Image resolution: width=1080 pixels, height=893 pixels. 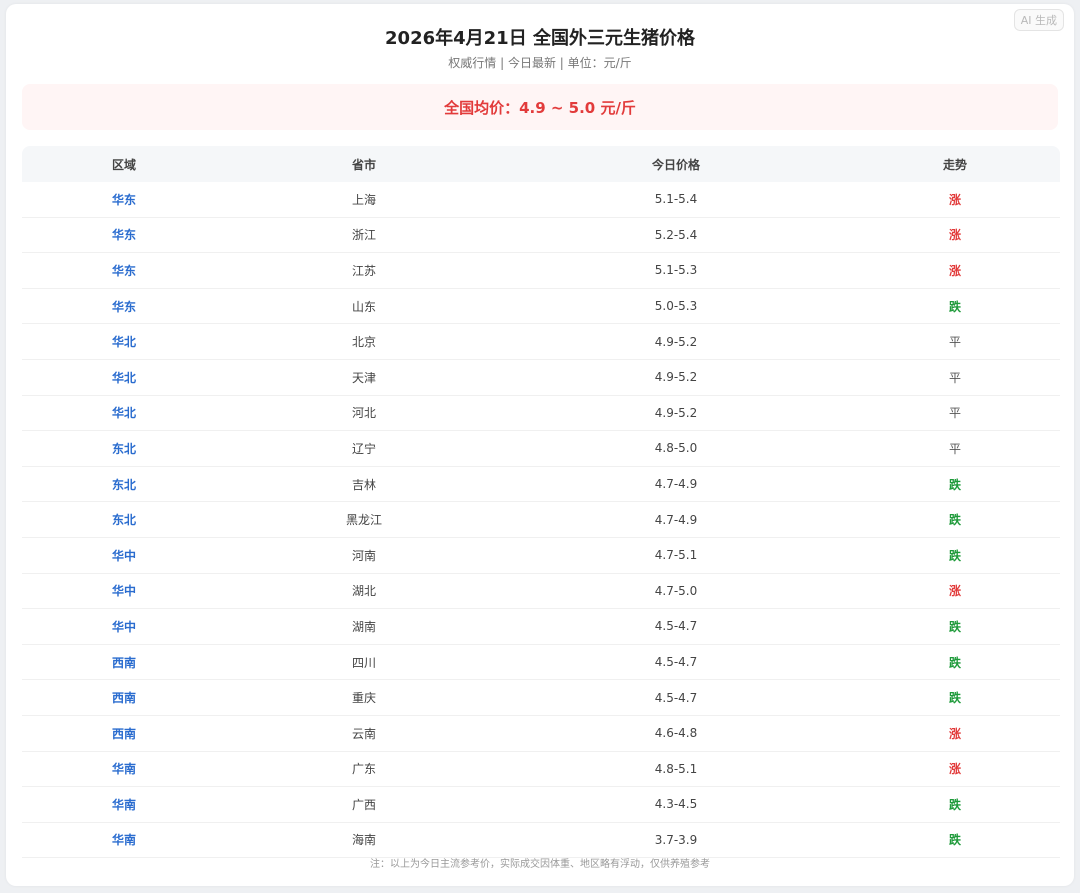 I want to click on table-row: 西南 四川 4.5-4.7 跌, so click(x=541, y=663).